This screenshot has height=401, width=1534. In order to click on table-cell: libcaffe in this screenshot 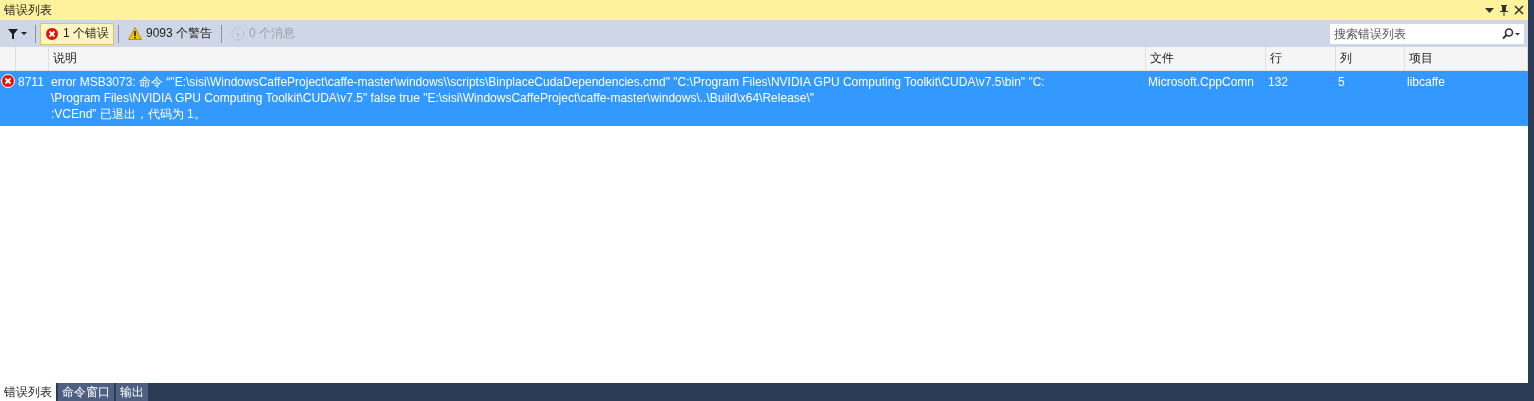, I will do `click(1426, 82)`.